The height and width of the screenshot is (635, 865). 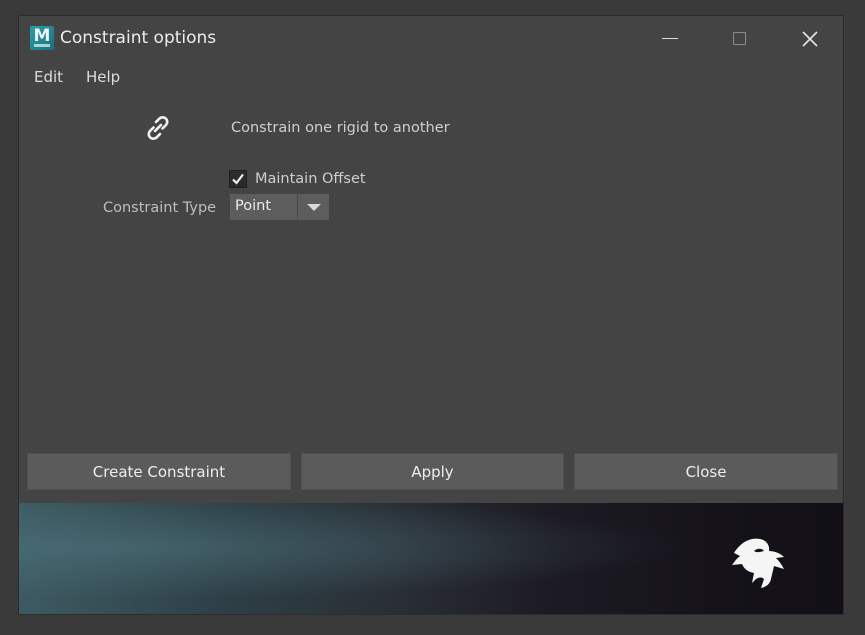 I want to click on close-button: Close, so click(x=706, y=471).